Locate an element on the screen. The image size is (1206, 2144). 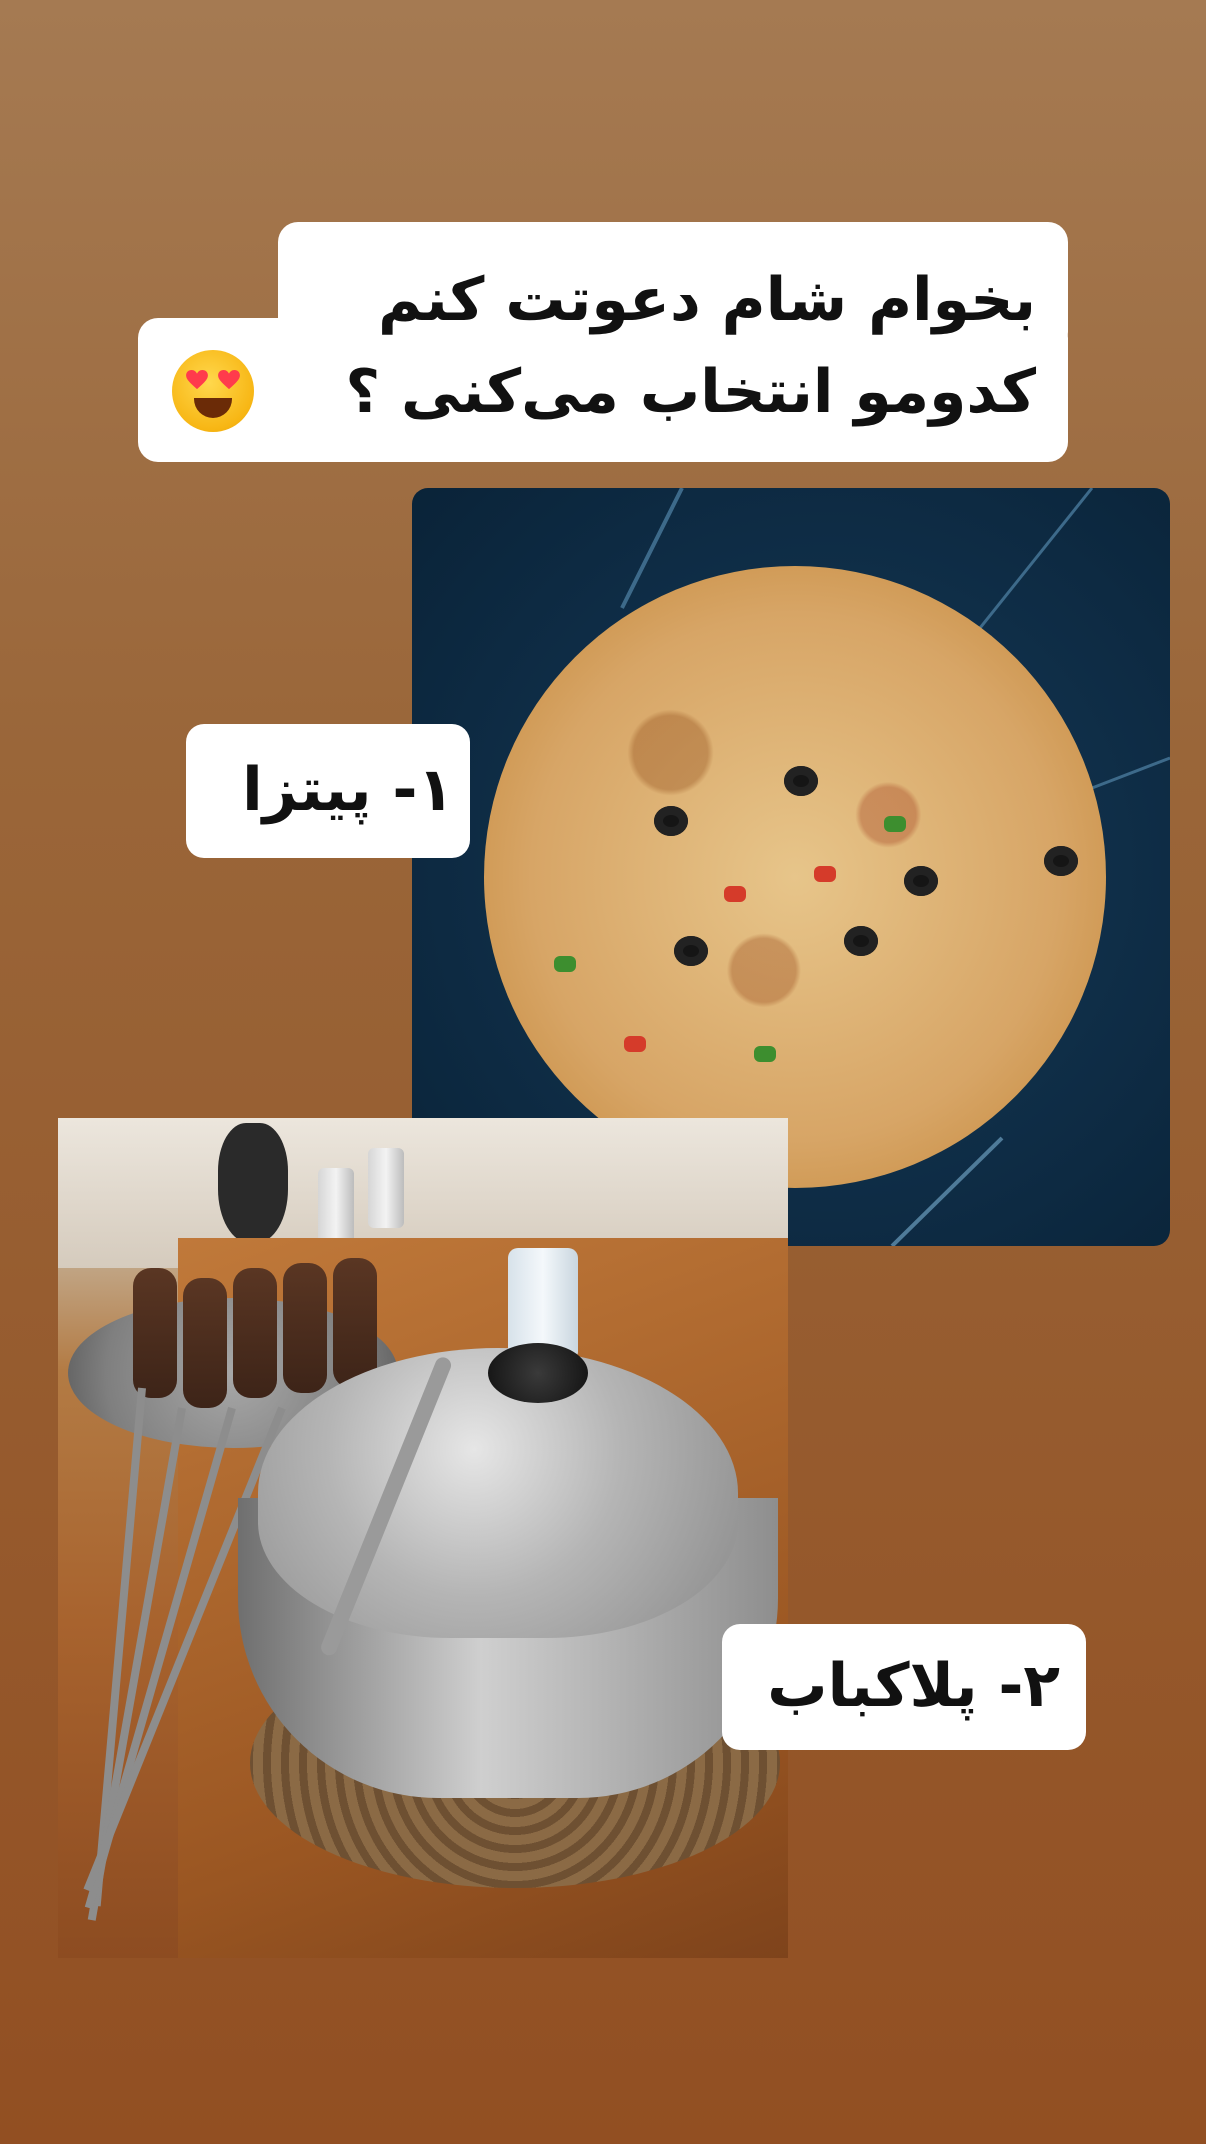
heart-eye-right-icon is located at coordinates (229, 380).